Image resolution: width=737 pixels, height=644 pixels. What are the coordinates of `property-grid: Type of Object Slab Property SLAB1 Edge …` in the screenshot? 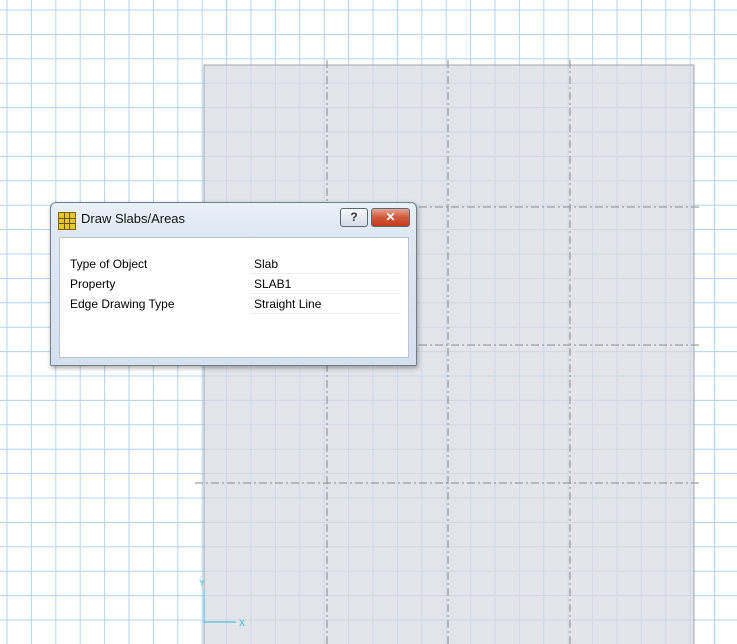 It's located at (234, 297).